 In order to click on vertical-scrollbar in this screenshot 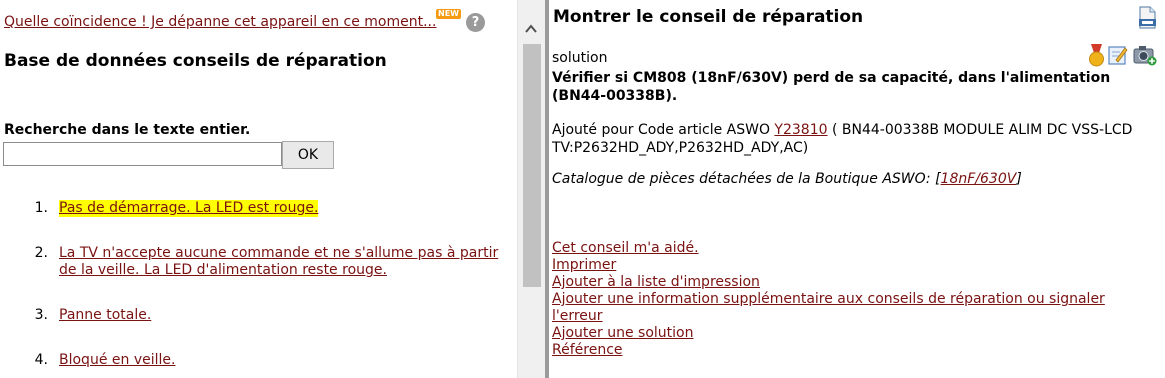, I will do `click(531, 189)`.